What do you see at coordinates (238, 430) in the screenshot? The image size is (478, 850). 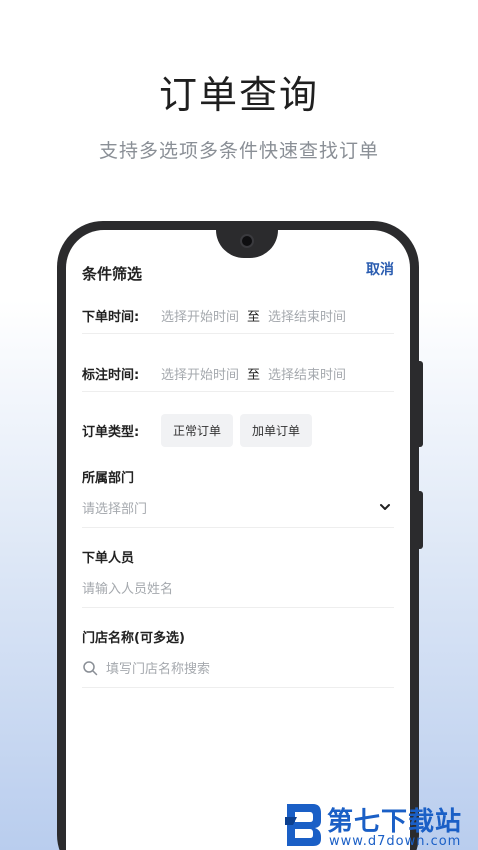 I see `order-type-row: 订单类型: 正常订单 加单订单` at bounding box center [238, 430].